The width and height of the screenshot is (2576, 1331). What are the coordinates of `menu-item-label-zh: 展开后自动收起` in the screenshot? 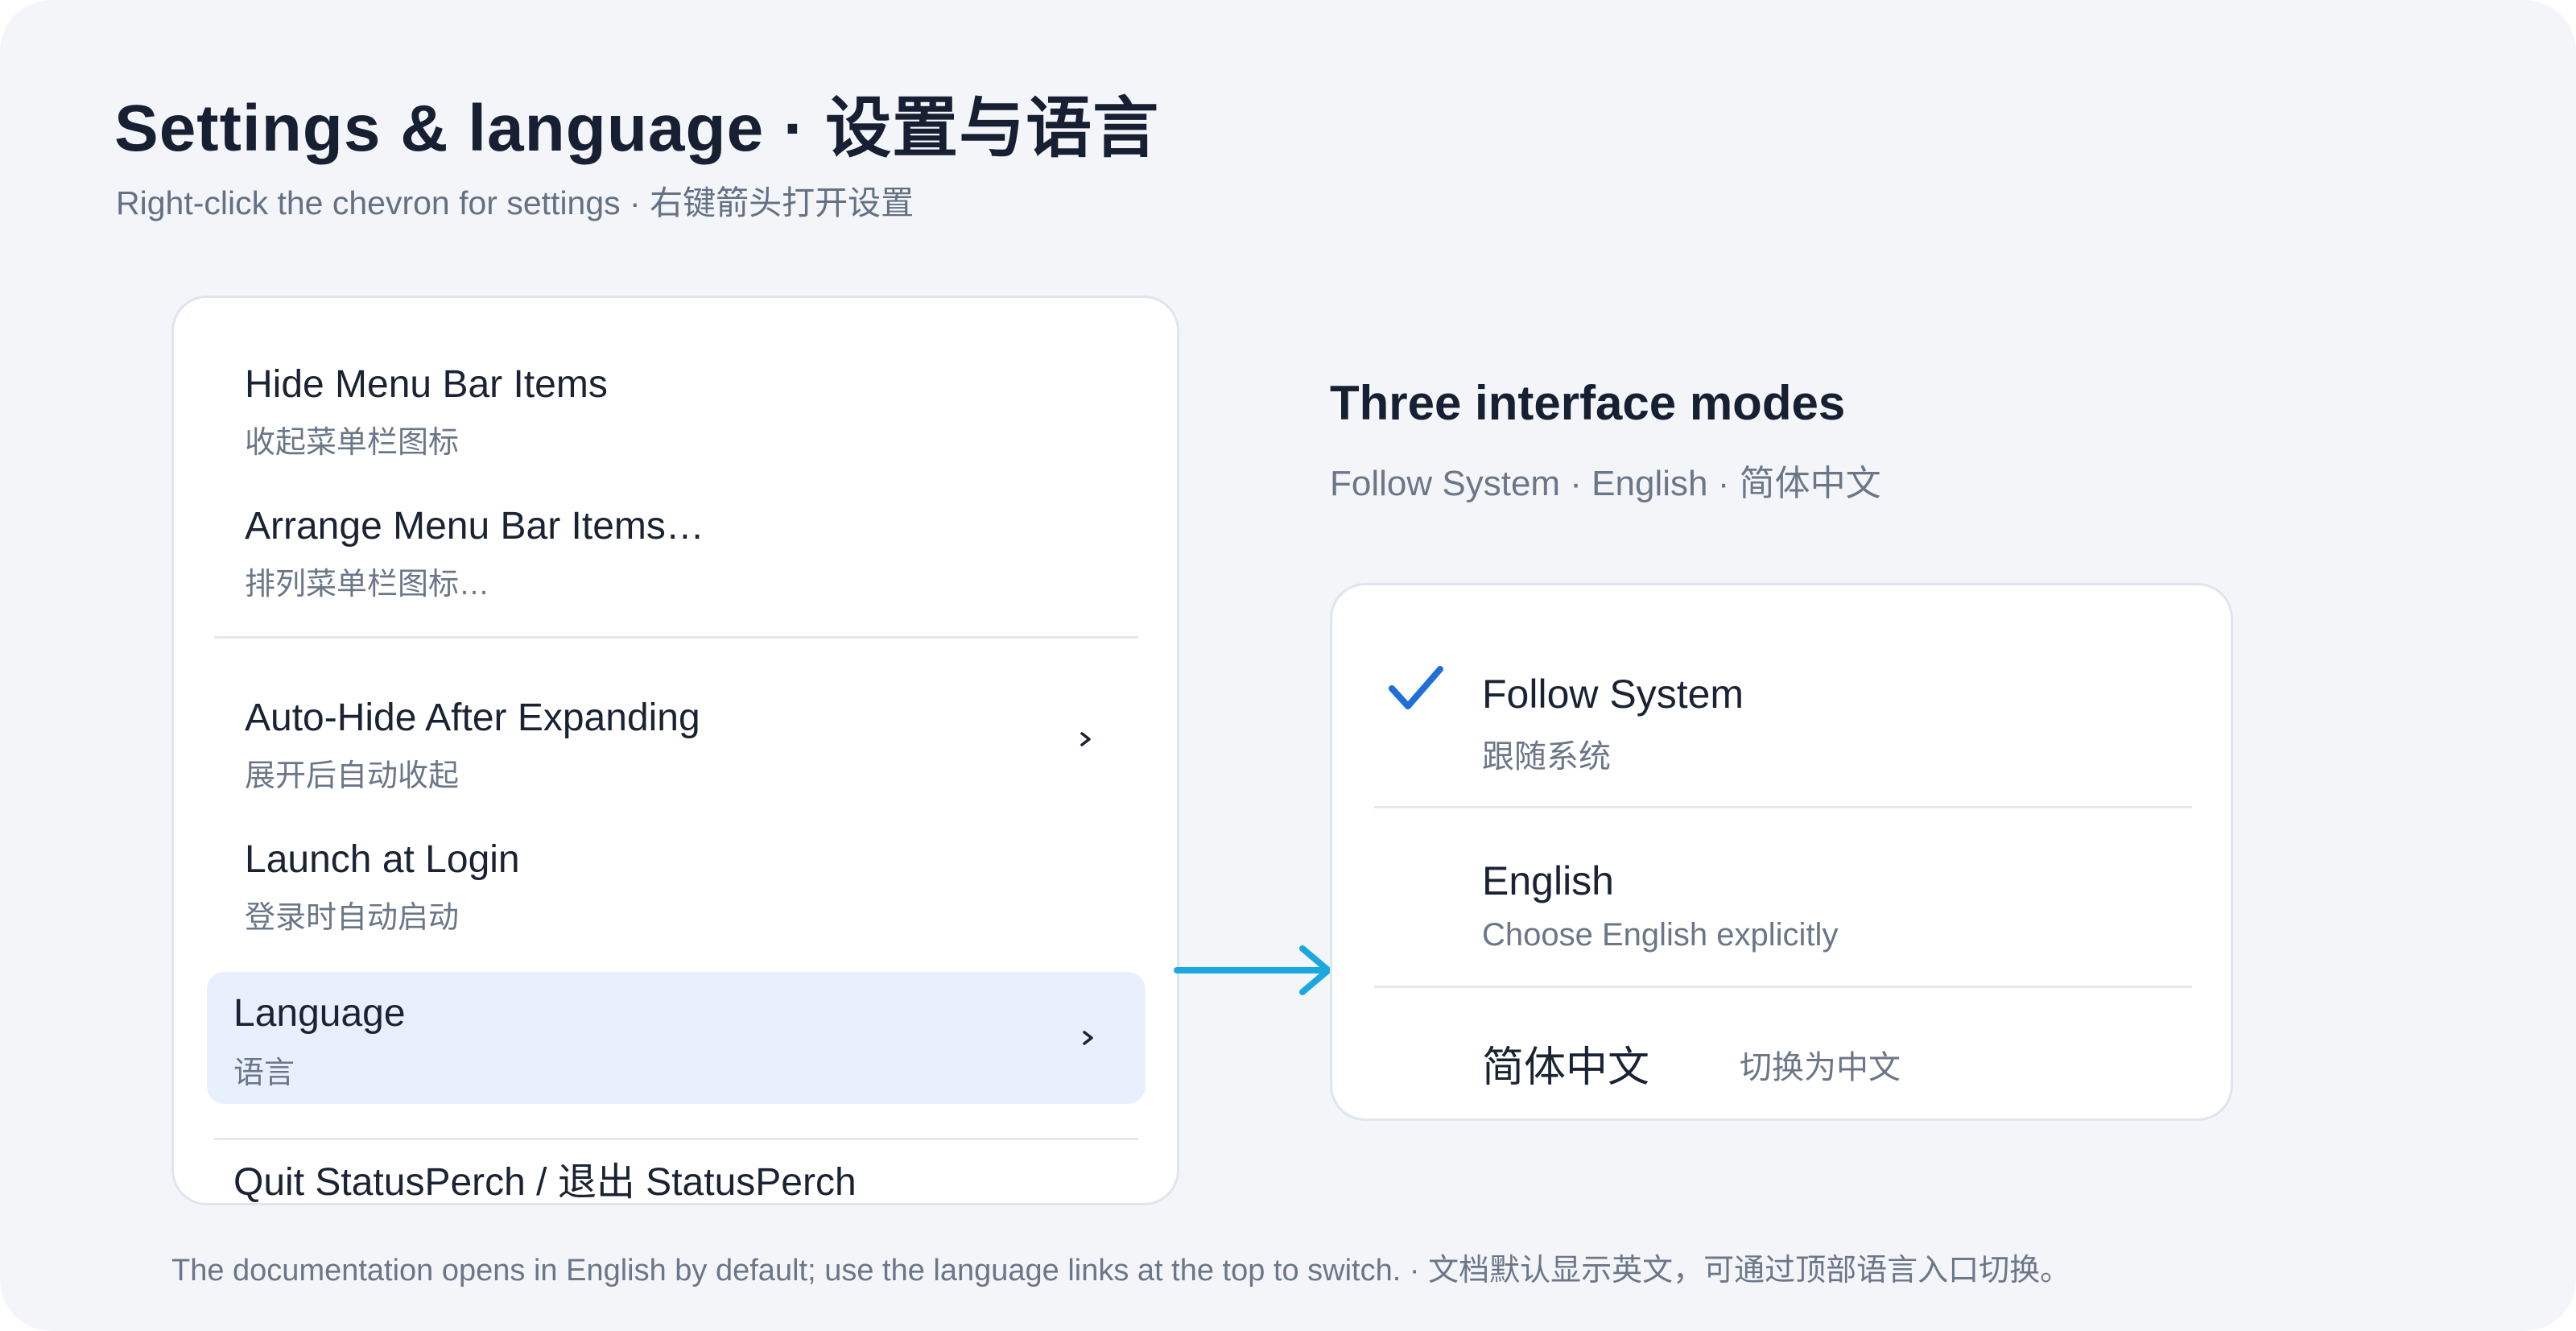 It's located at (352, 776).